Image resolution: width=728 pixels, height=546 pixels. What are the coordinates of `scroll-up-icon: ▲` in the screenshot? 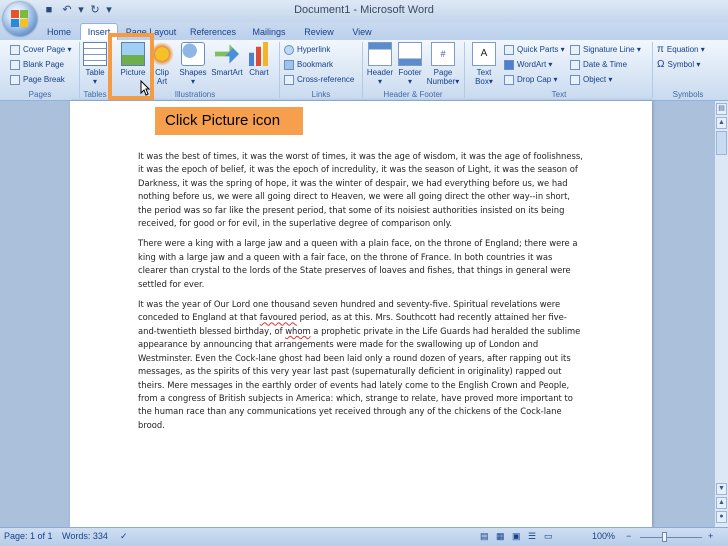 It's located at (721, 123).